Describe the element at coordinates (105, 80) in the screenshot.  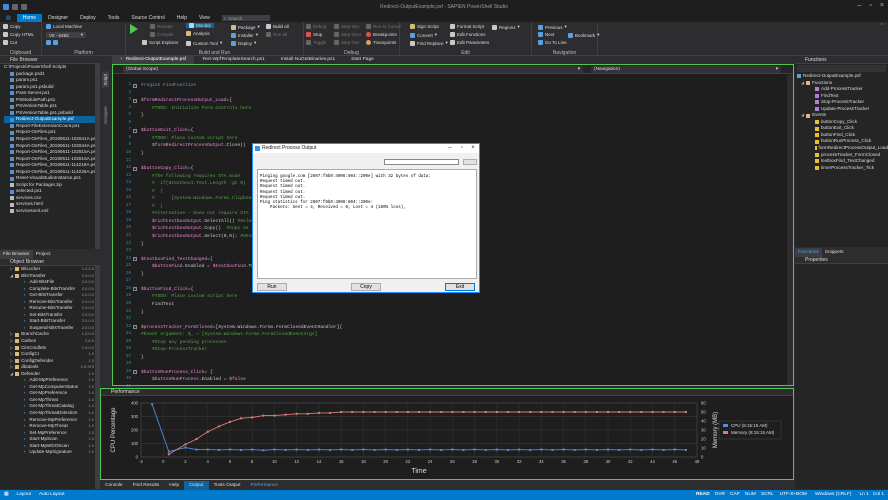
I see `tab-script: Script` at that location.